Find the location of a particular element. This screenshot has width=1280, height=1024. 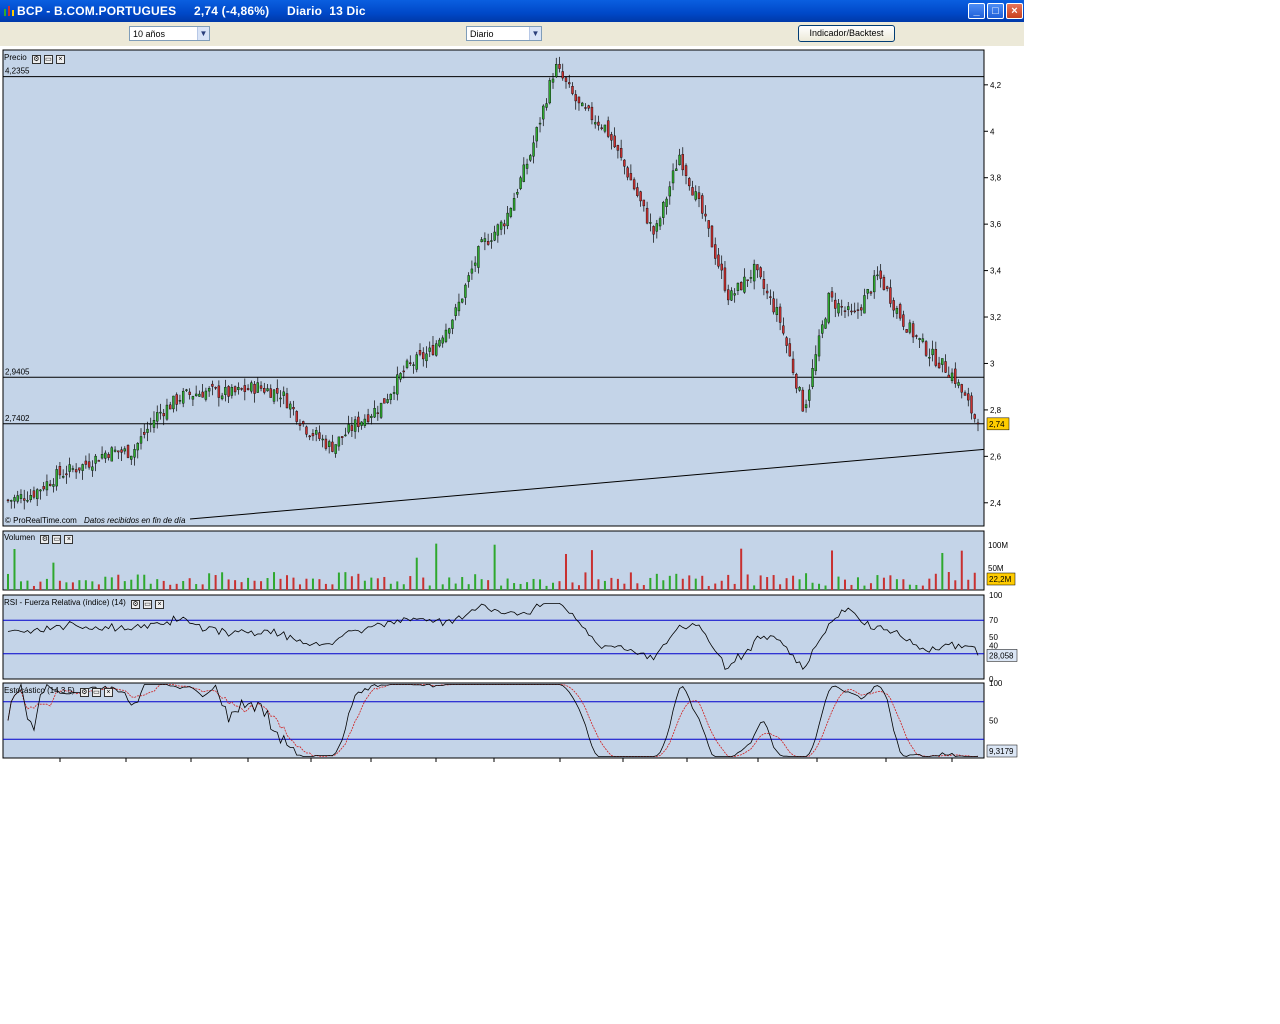

x-tick-label: Mar is located at coordinates (371, 765).